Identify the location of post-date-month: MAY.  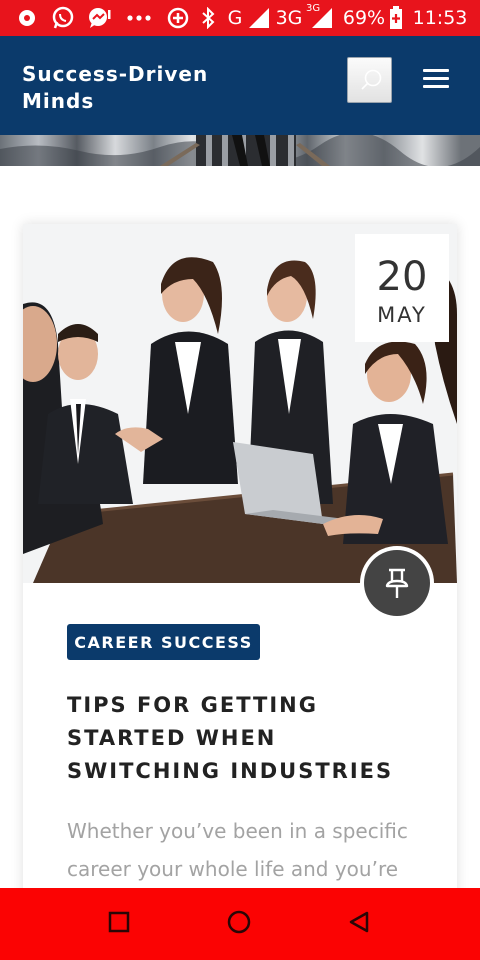
(402, 315).